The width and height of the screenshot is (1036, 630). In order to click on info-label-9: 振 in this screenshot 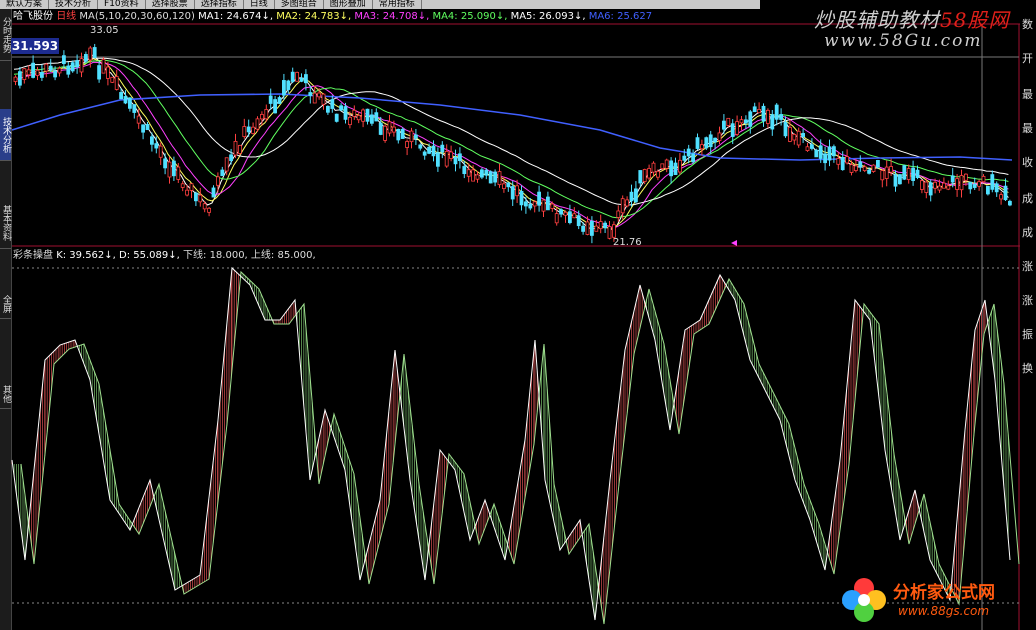, I will do `click(1027, 334)`.